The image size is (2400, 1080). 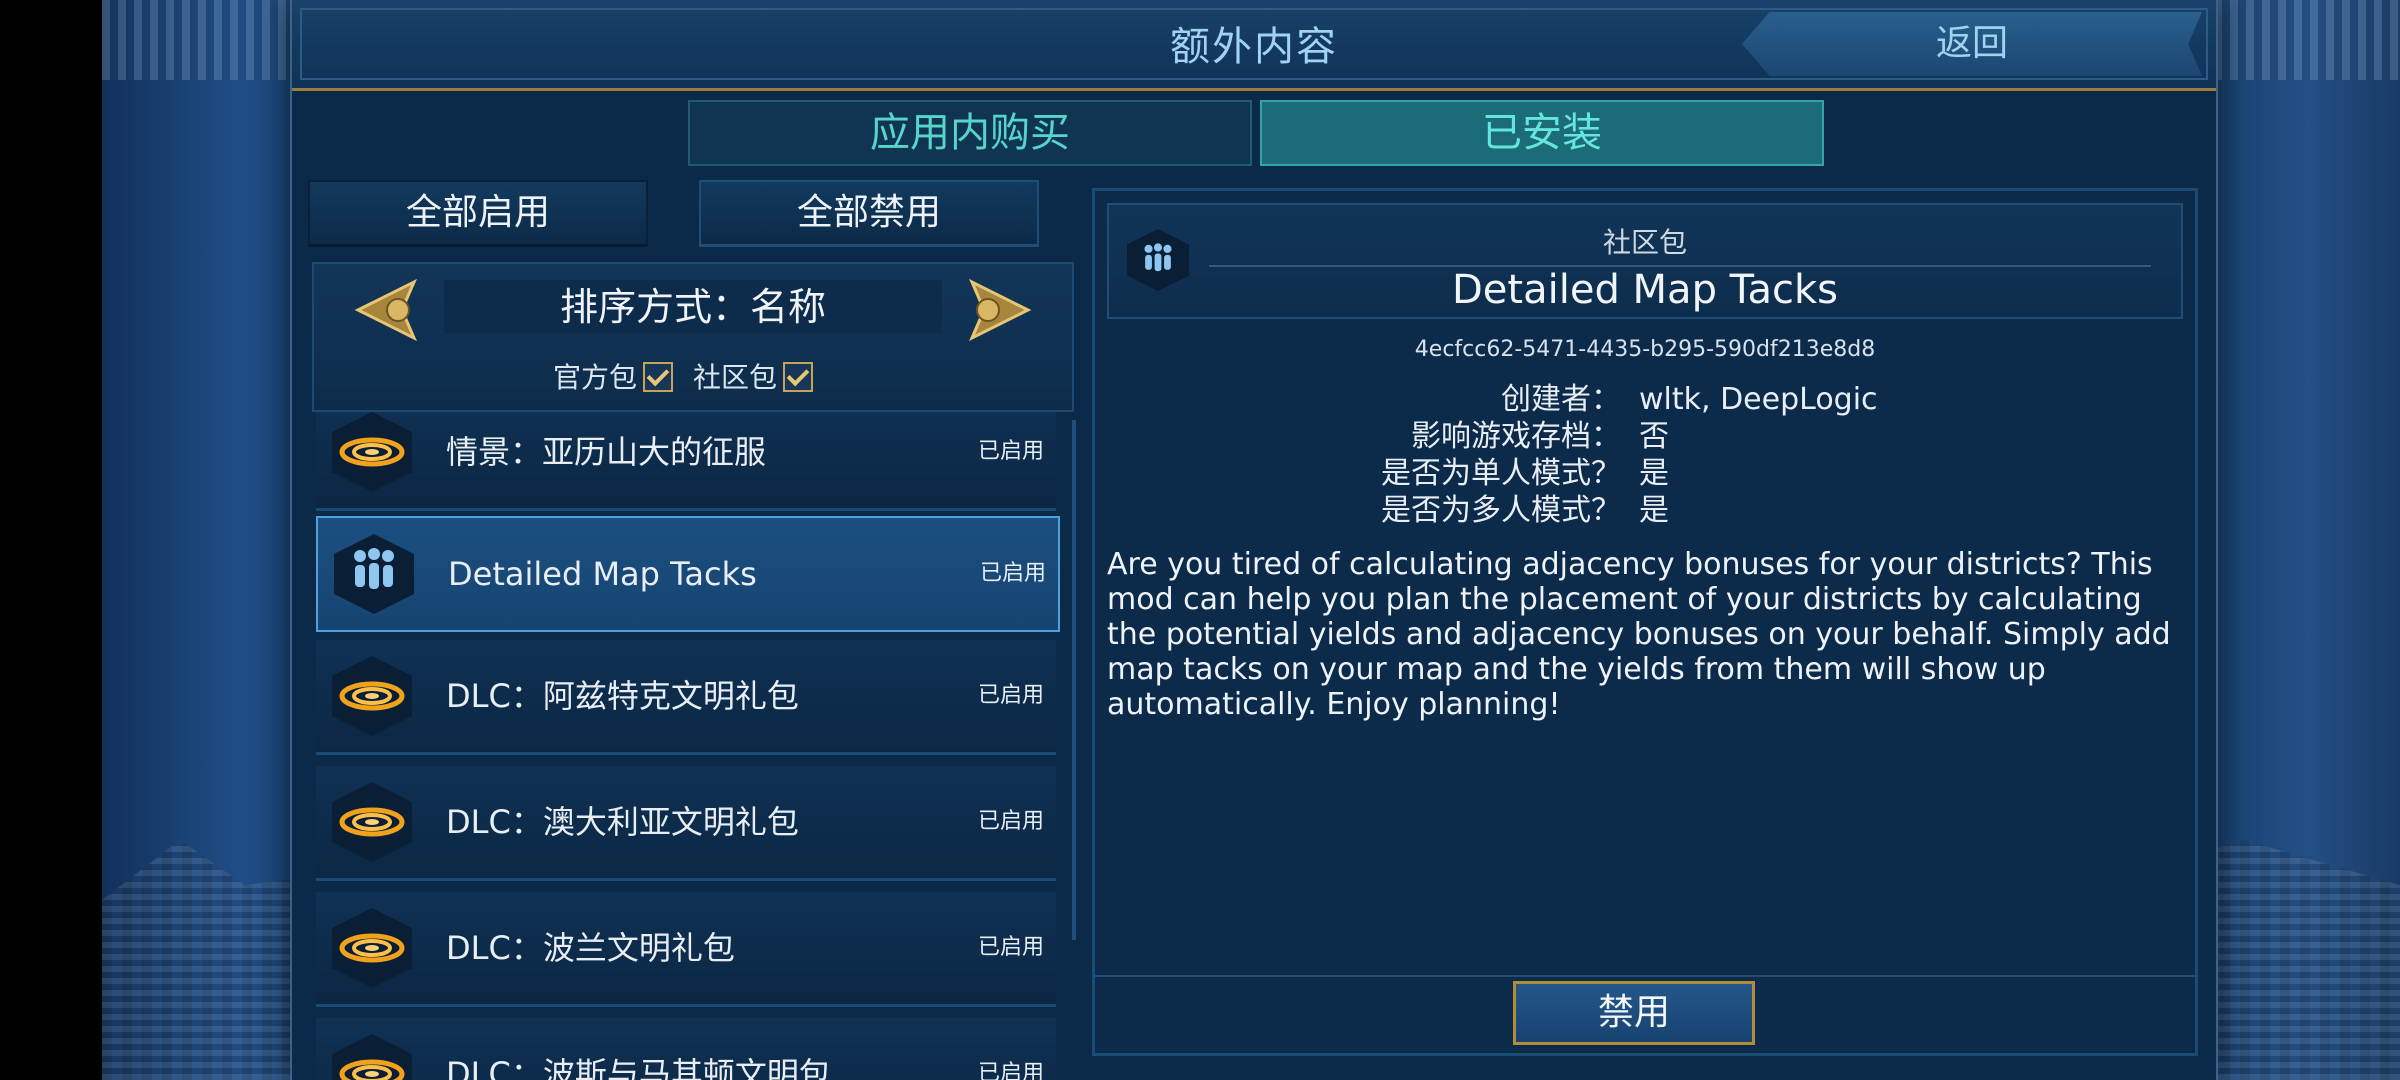 I want to click on community-icon, so click(x=374, y=574).